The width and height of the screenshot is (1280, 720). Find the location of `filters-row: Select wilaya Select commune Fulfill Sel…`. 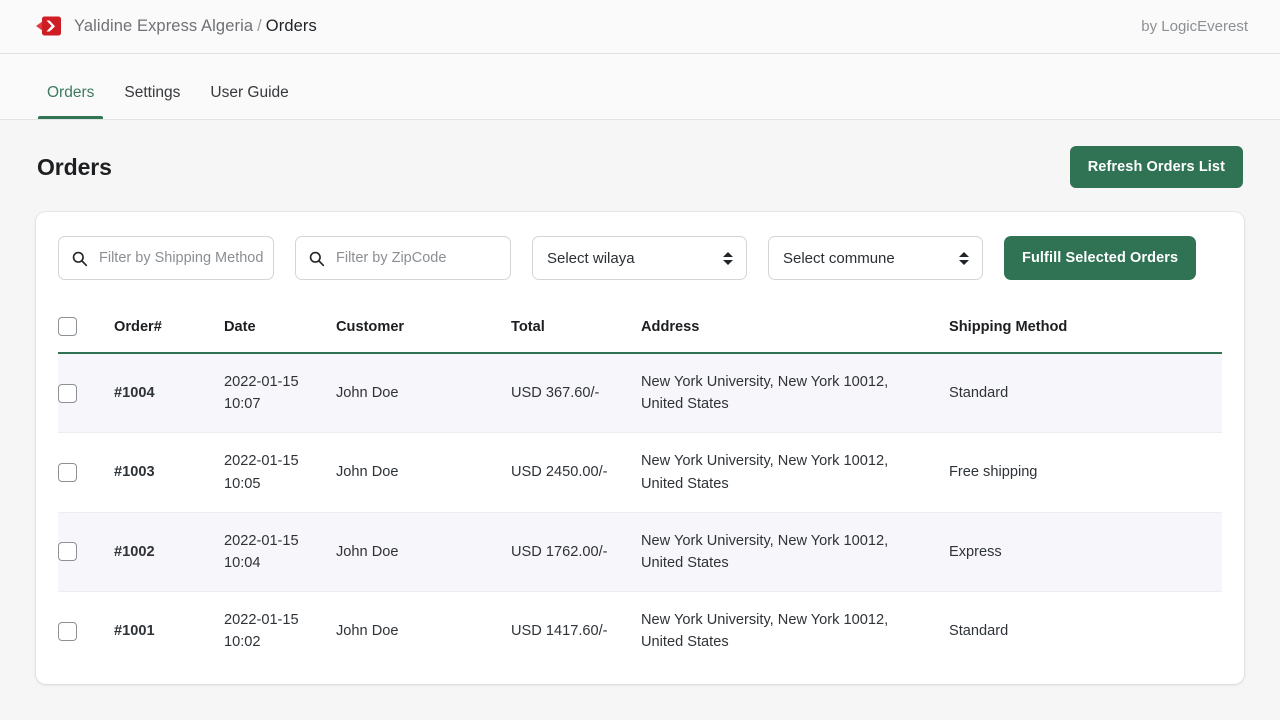

filters-row: Select wilaya Select commune Fulfill Sel… is located at coordinates (640, 260).